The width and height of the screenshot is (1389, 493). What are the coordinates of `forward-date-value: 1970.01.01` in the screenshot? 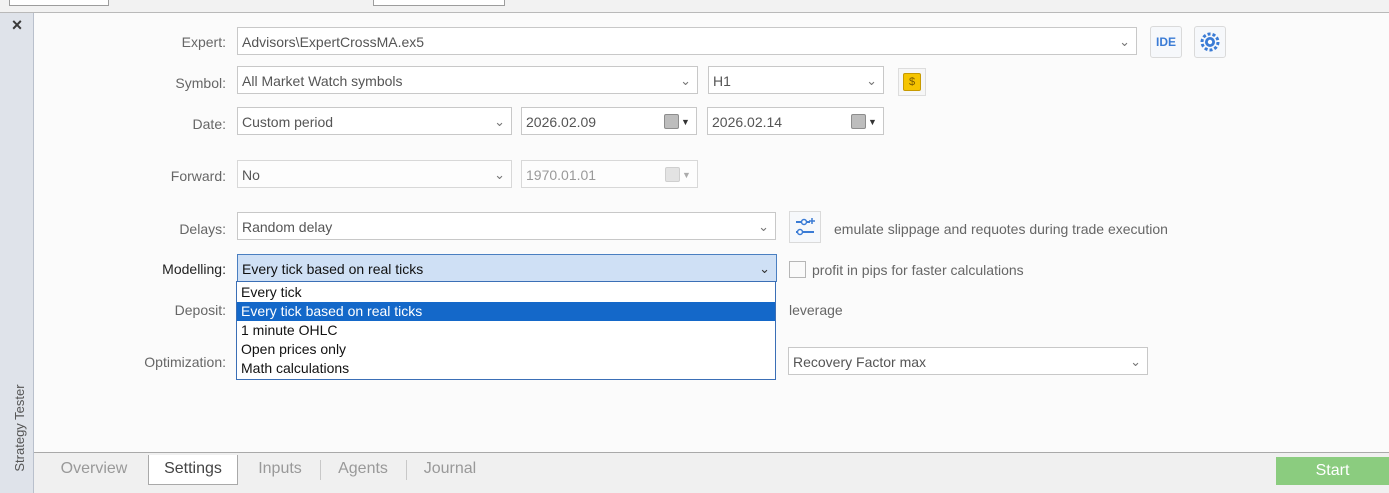 It's located at (561, 175).